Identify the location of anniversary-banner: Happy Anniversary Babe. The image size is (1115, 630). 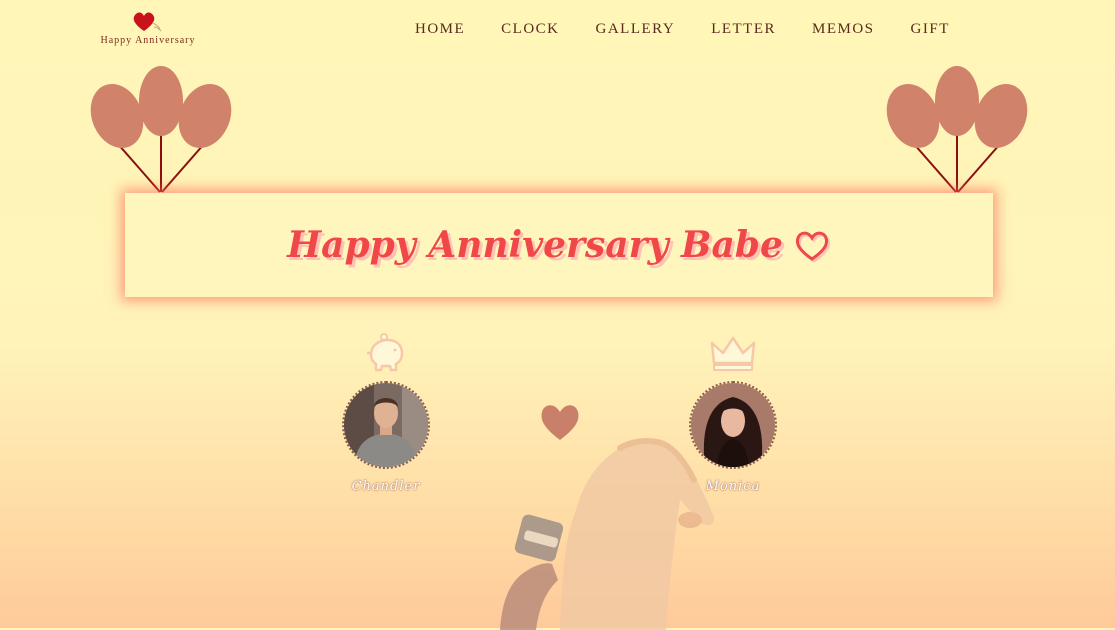
(559, 245).